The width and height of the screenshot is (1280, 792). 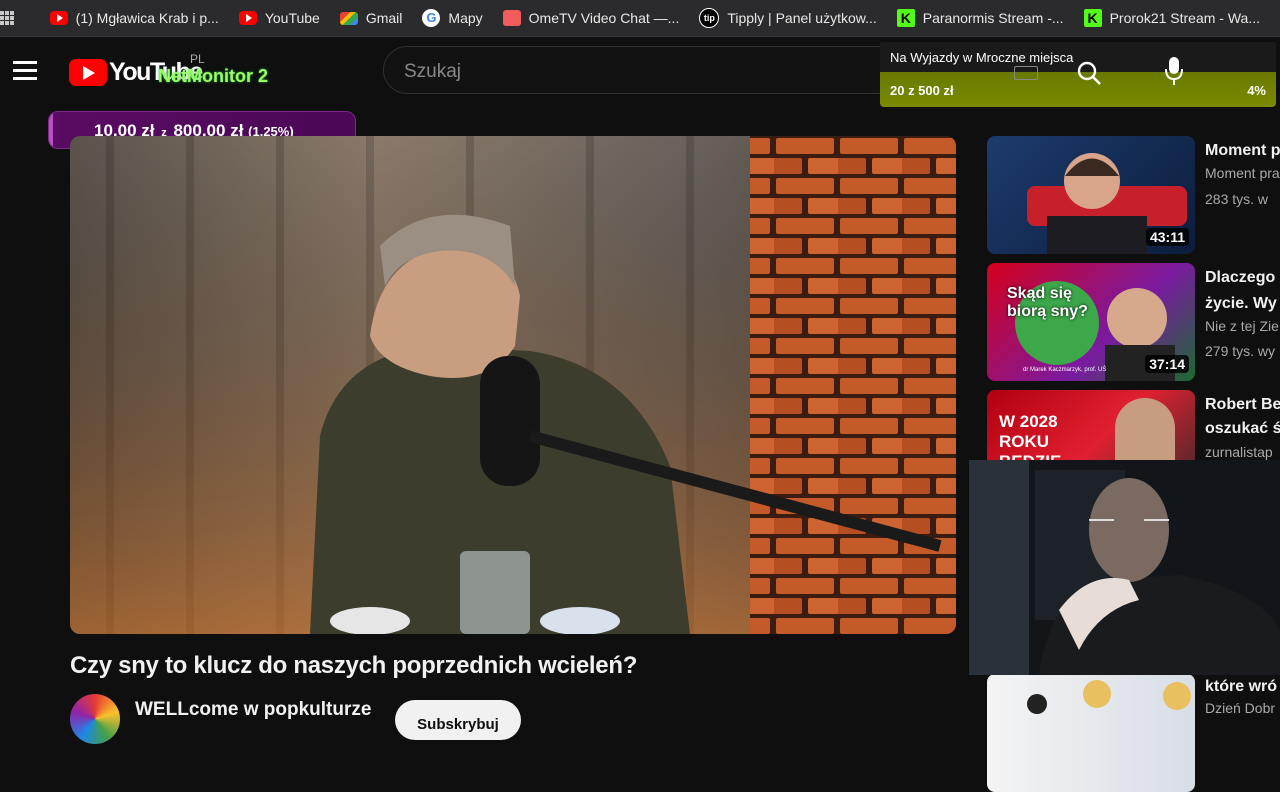 What do you see at coordinates (433, 71) in the screenshot?
I see `search-placeholder: Szukaj` at bounding box center [433, 71].